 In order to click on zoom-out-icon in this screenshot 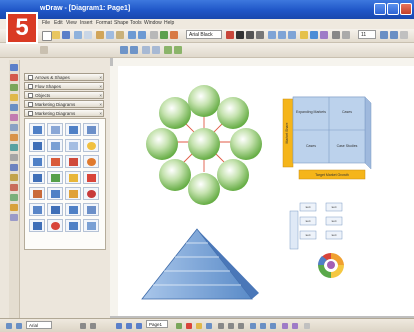, I will do `click(394, 35)`.